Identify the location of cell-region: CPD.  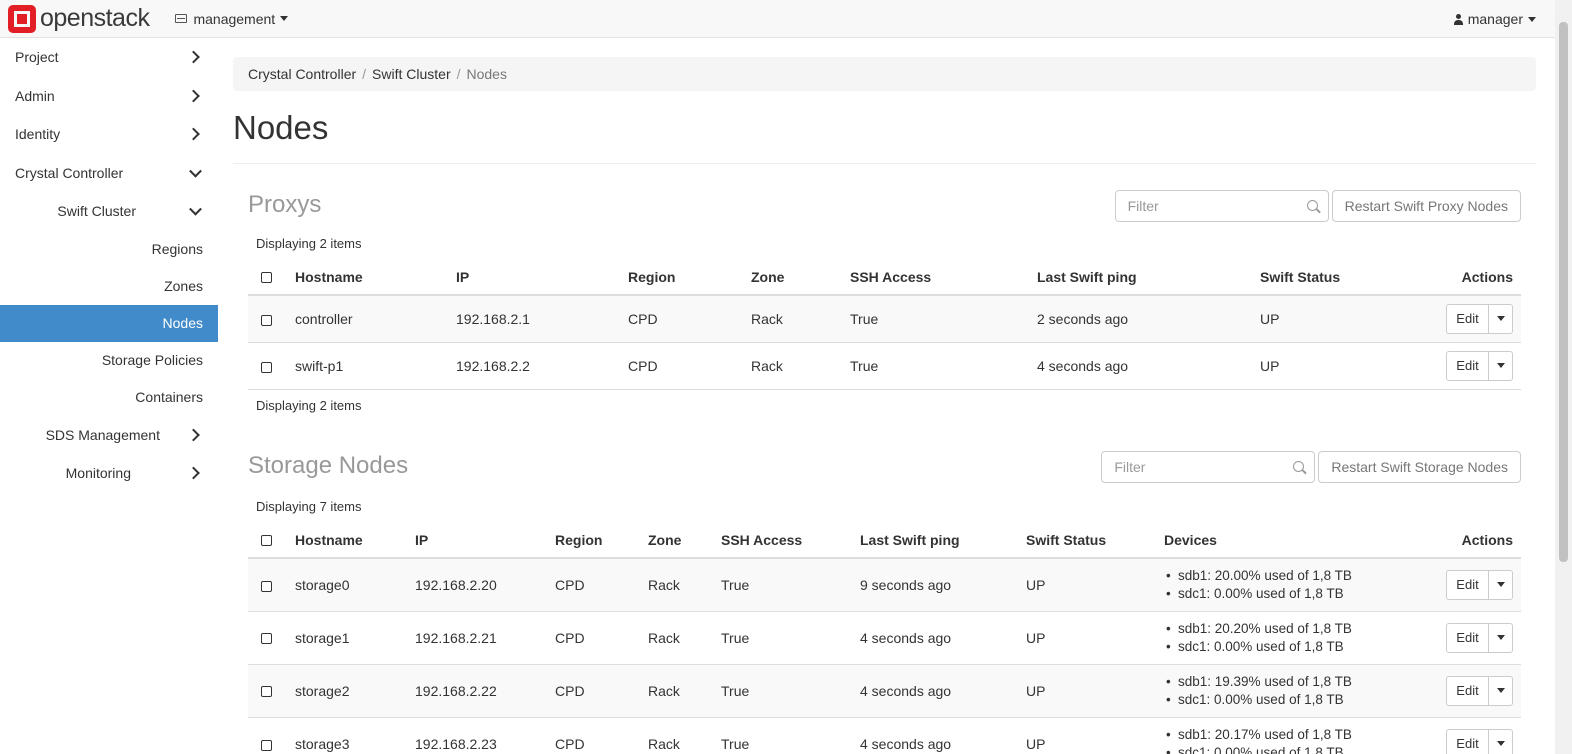
(593, 637).